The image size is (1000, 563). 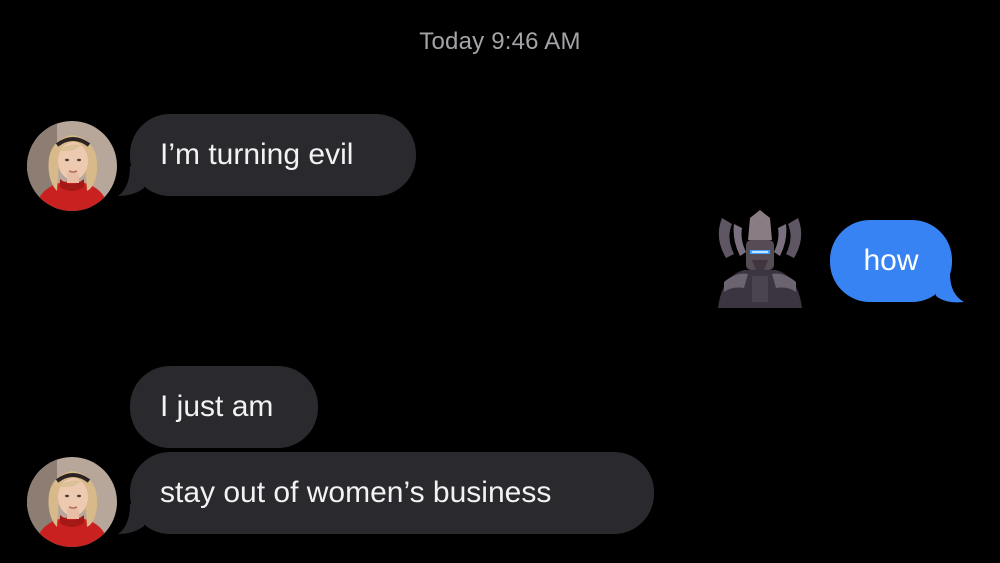 I want to click on armored-cosmic-figure-icon, so click(x=760, y=259).